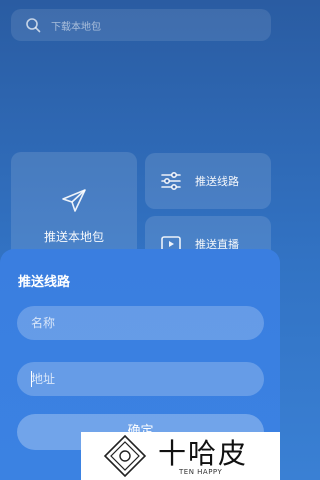 Image resolution: width=320 pixels, height=480 pixels. I want to click on text-cursor, so click(31, 379).